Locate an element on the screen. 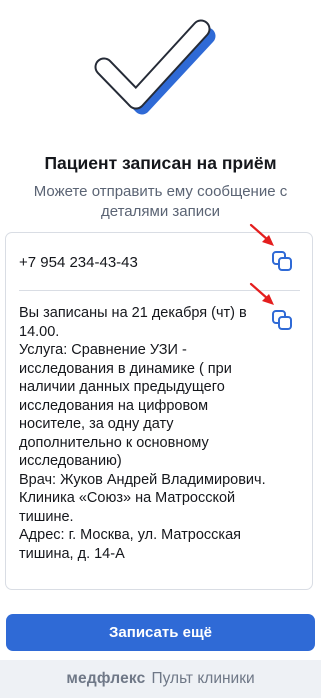  page-title: Пациент записан на приём is located at coordinates (160, 163).